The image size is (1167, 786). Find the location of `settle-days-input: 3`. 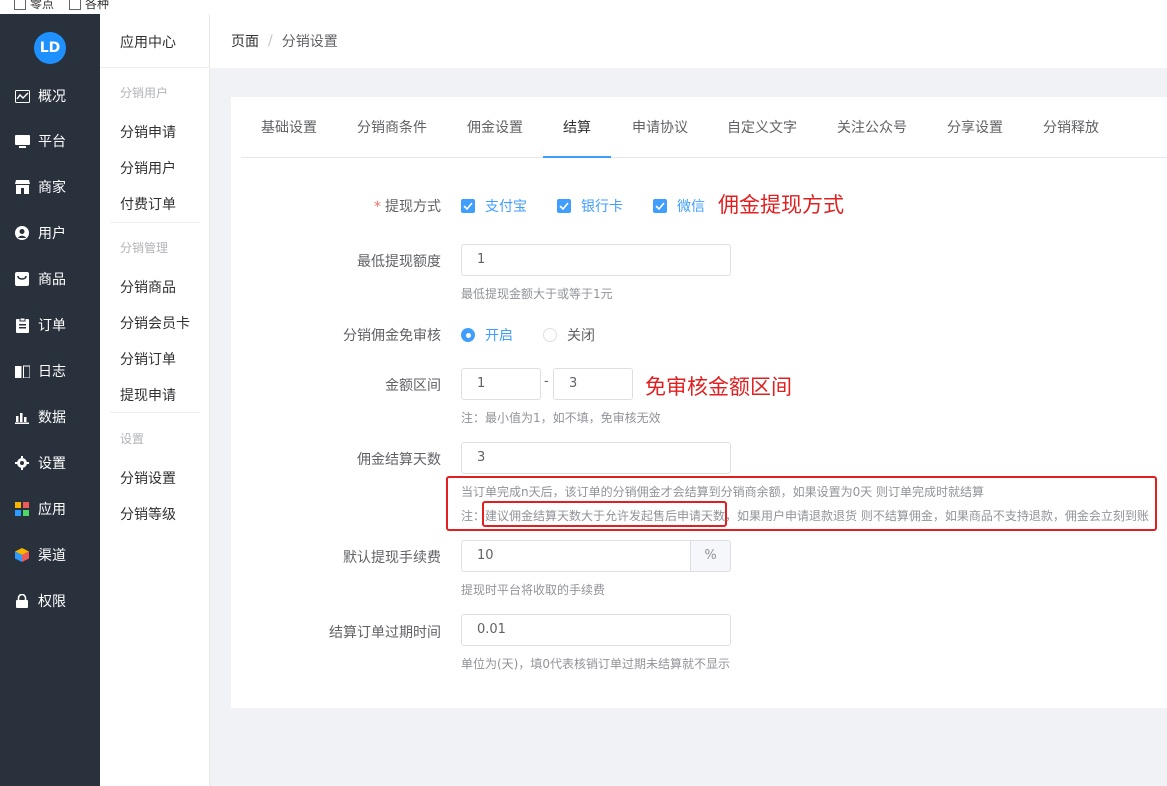

settle-days-input: 3 is located at coordinates (596, 458).